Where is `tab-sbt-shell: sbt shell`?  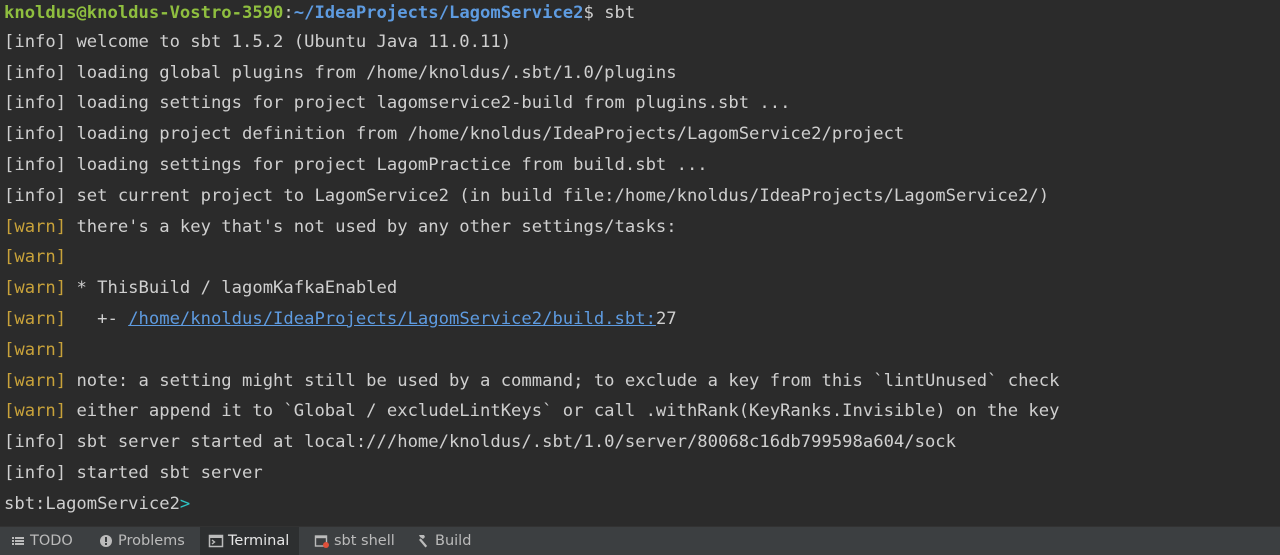
tab-sbt-shell: sbt shell is located at coordinates (354, 541).